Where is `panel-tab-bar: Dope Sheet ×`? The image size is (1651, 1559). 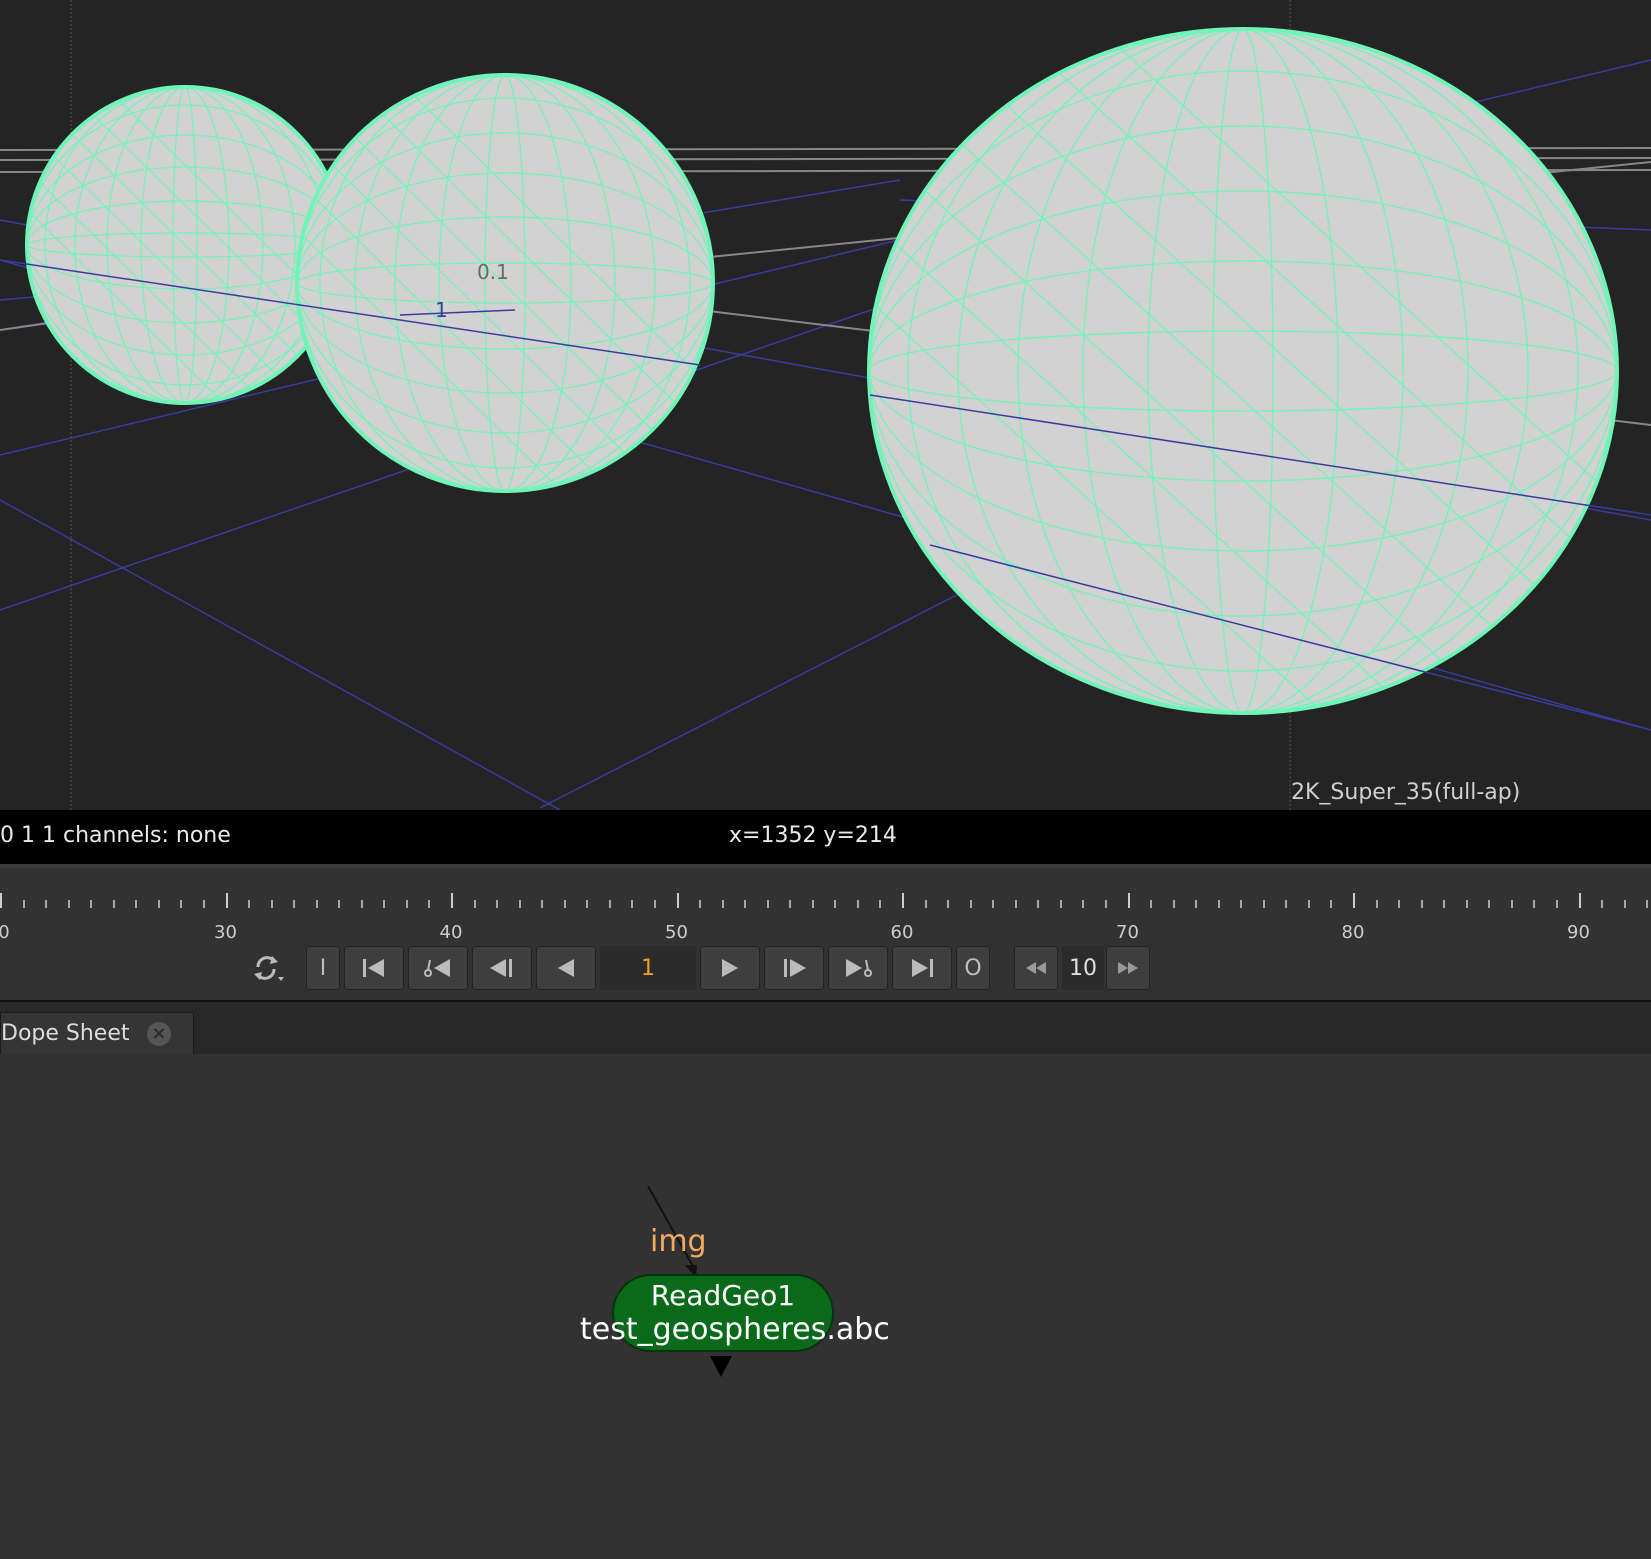 panel-tab-bar: Dope Sheet × is located at coordinates (825, 1028).